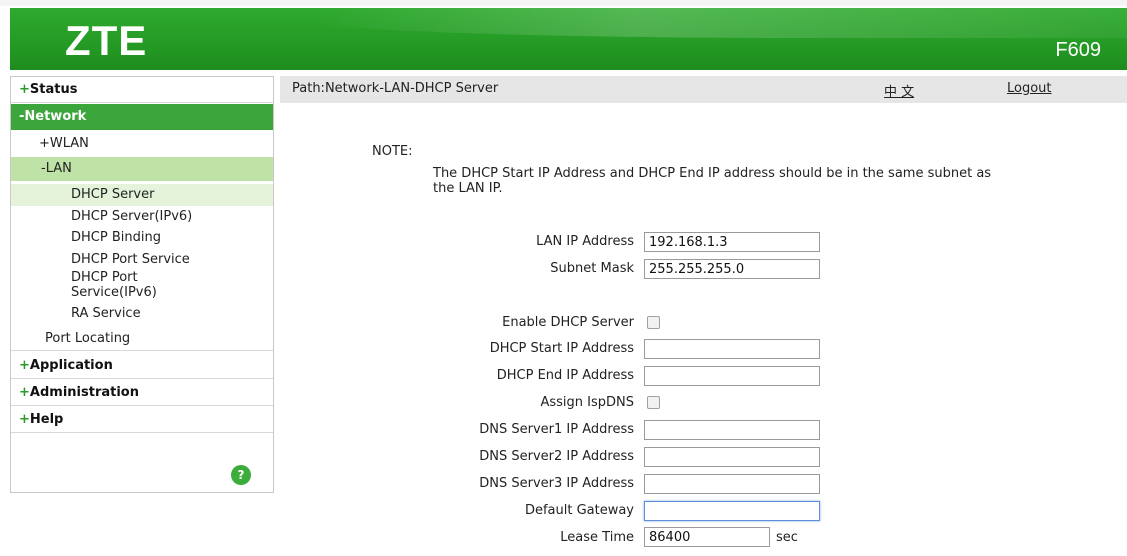  Describe the element at coordinates (568, 322) in the screenshot. I see `enable-dhcp-label: Enable DHCP Server` at that location.